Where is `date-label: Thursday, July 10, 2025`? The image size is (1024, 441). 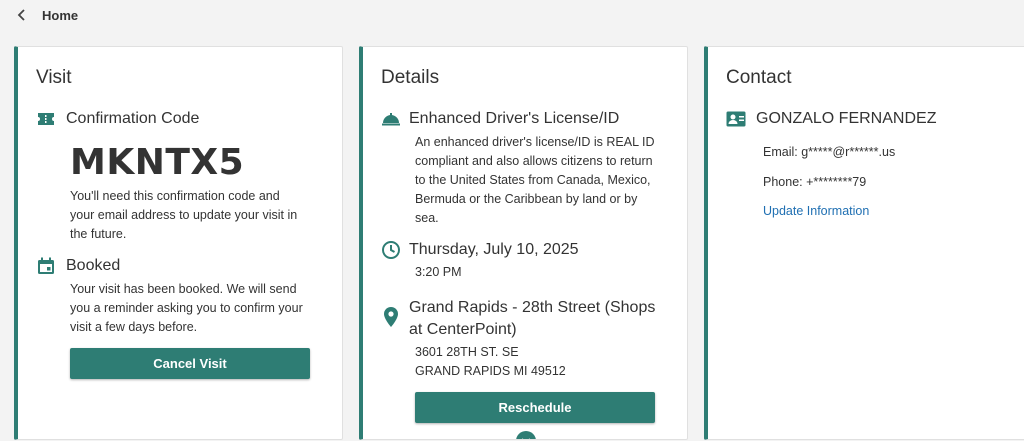
date-label: Thursday, July 10, 2025 is located at coordinates (494, 249).